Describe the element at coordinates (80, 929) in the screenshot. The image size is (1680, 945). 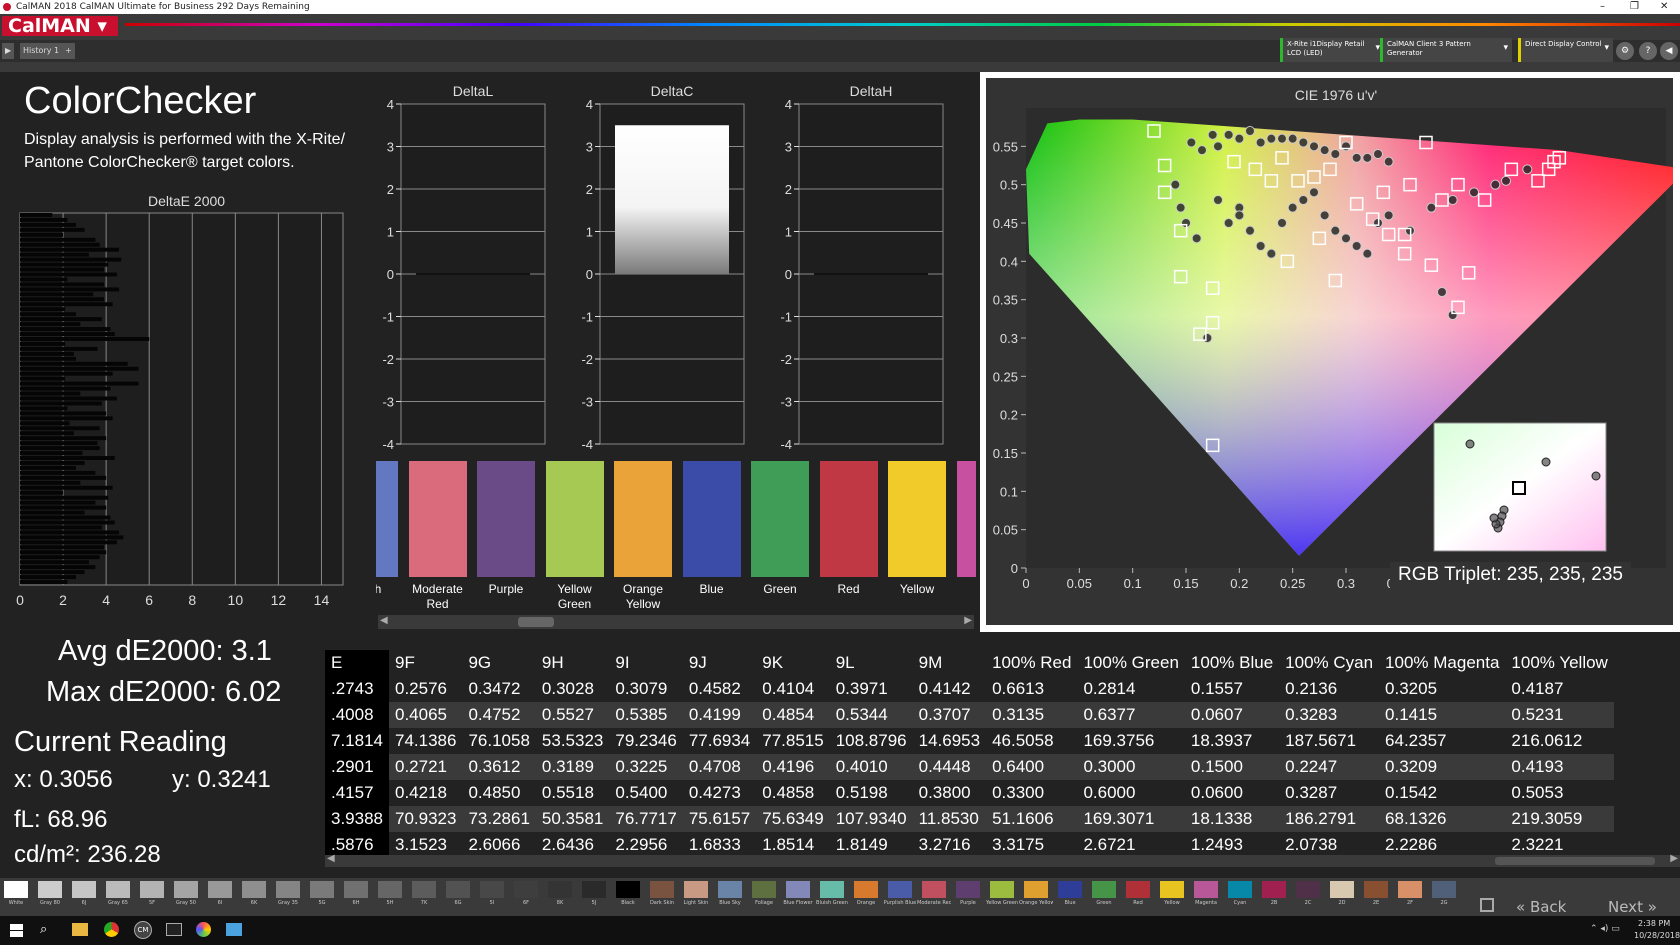
I see `file-explorer-icon` at that location.